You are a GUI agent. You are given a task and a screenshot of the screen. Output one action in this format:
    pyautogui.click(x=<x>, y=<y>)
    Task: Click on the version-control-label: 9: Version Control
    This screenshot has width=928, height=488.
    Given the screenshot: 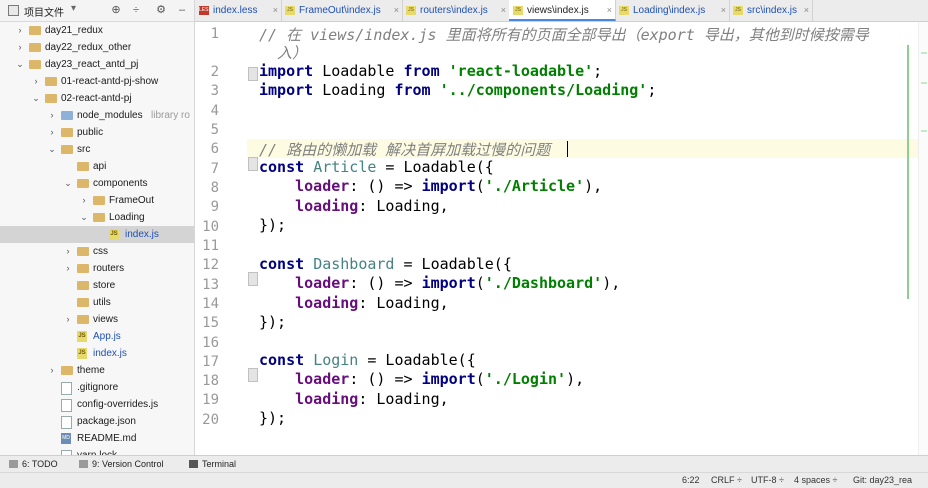 What is the action you would take?
    pyautogui.click(x=128, y=464)
    